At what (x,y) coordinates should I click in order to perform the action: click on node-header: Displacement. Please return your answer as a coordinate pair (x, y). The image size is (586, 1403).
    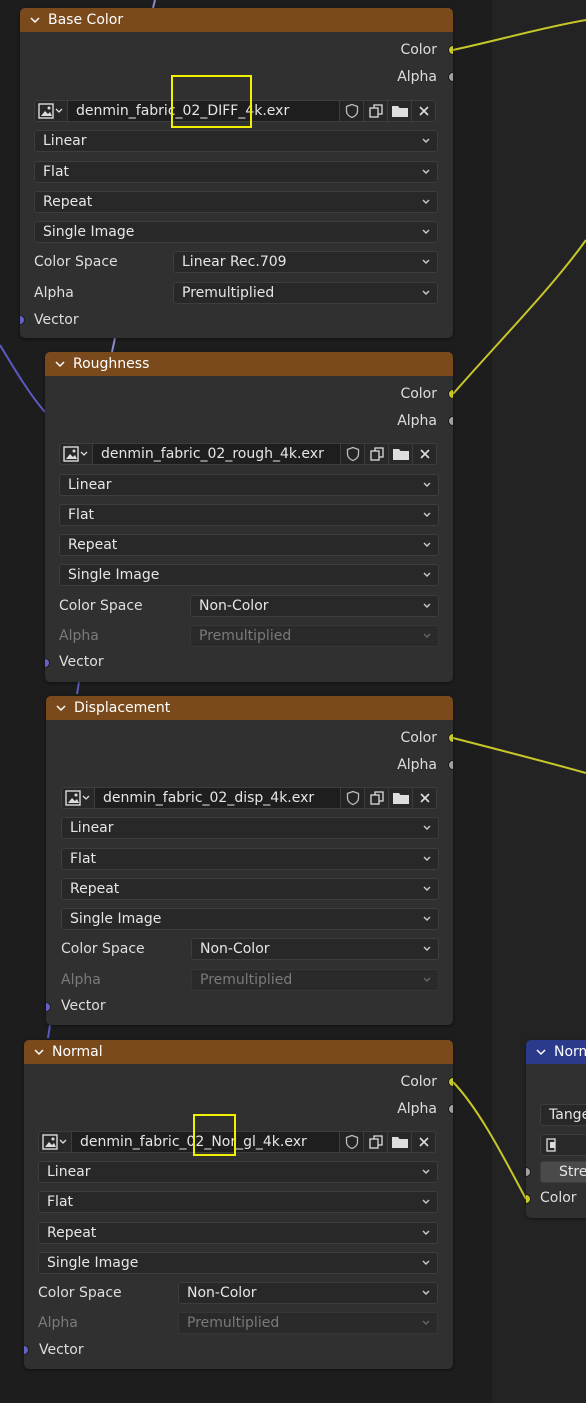
    Looking at the image, I should click on (249, 708).